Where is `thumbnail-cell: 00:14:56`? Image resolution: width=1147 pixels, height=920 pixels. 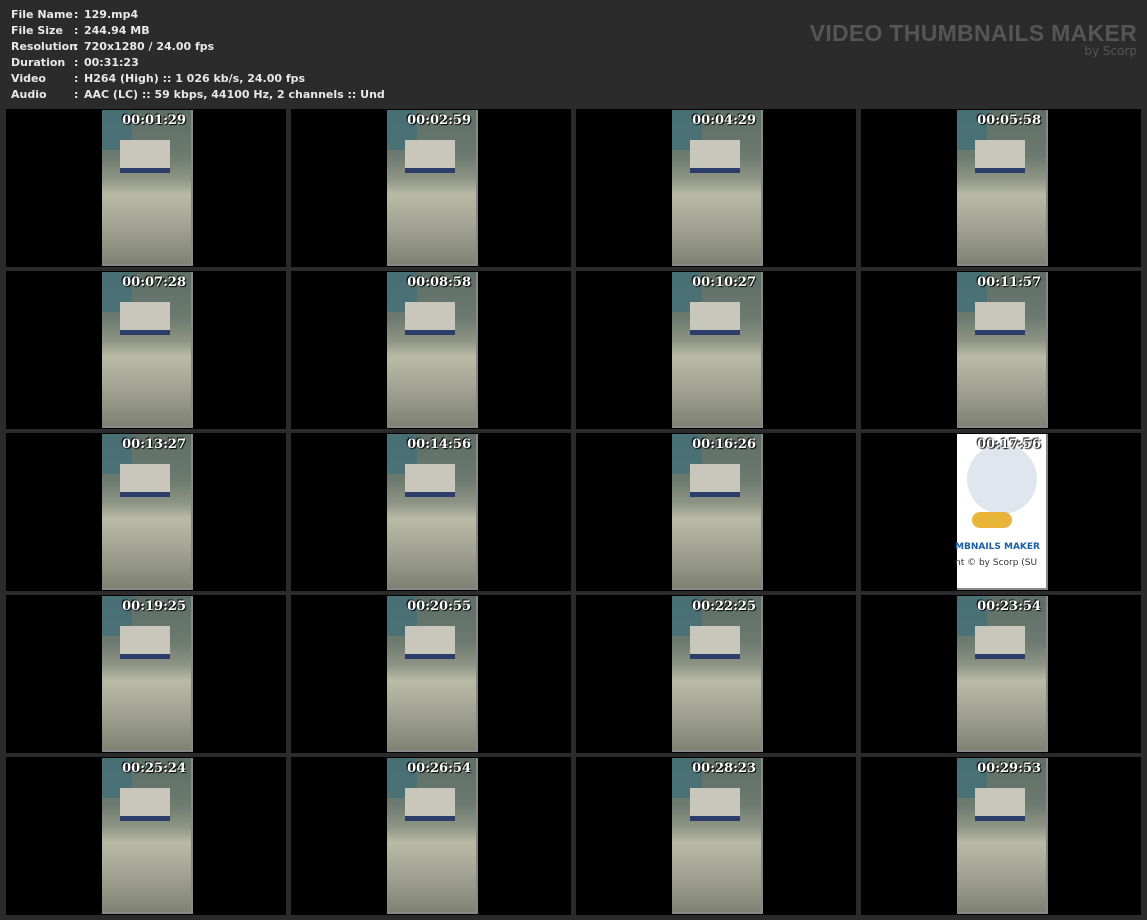 thumbnail-cell: 00:14:56 is located at coordinates (431, 512).